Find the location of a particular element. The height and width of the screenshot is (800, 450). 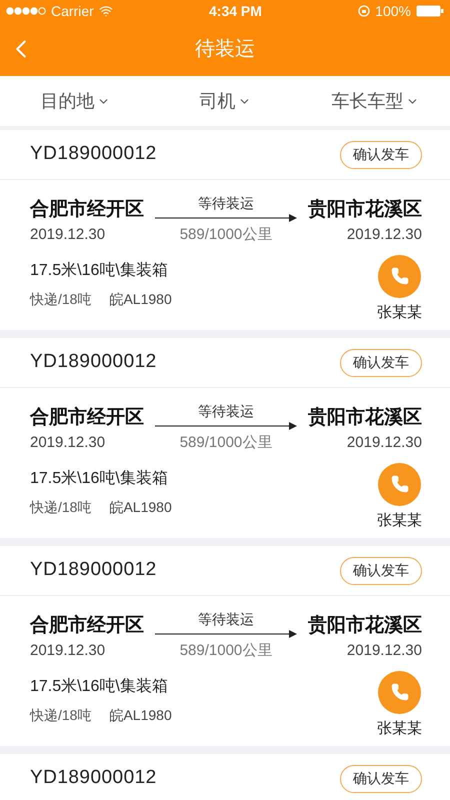

filter-dropdown: 车长车型 is located at coordinates (375, 101).